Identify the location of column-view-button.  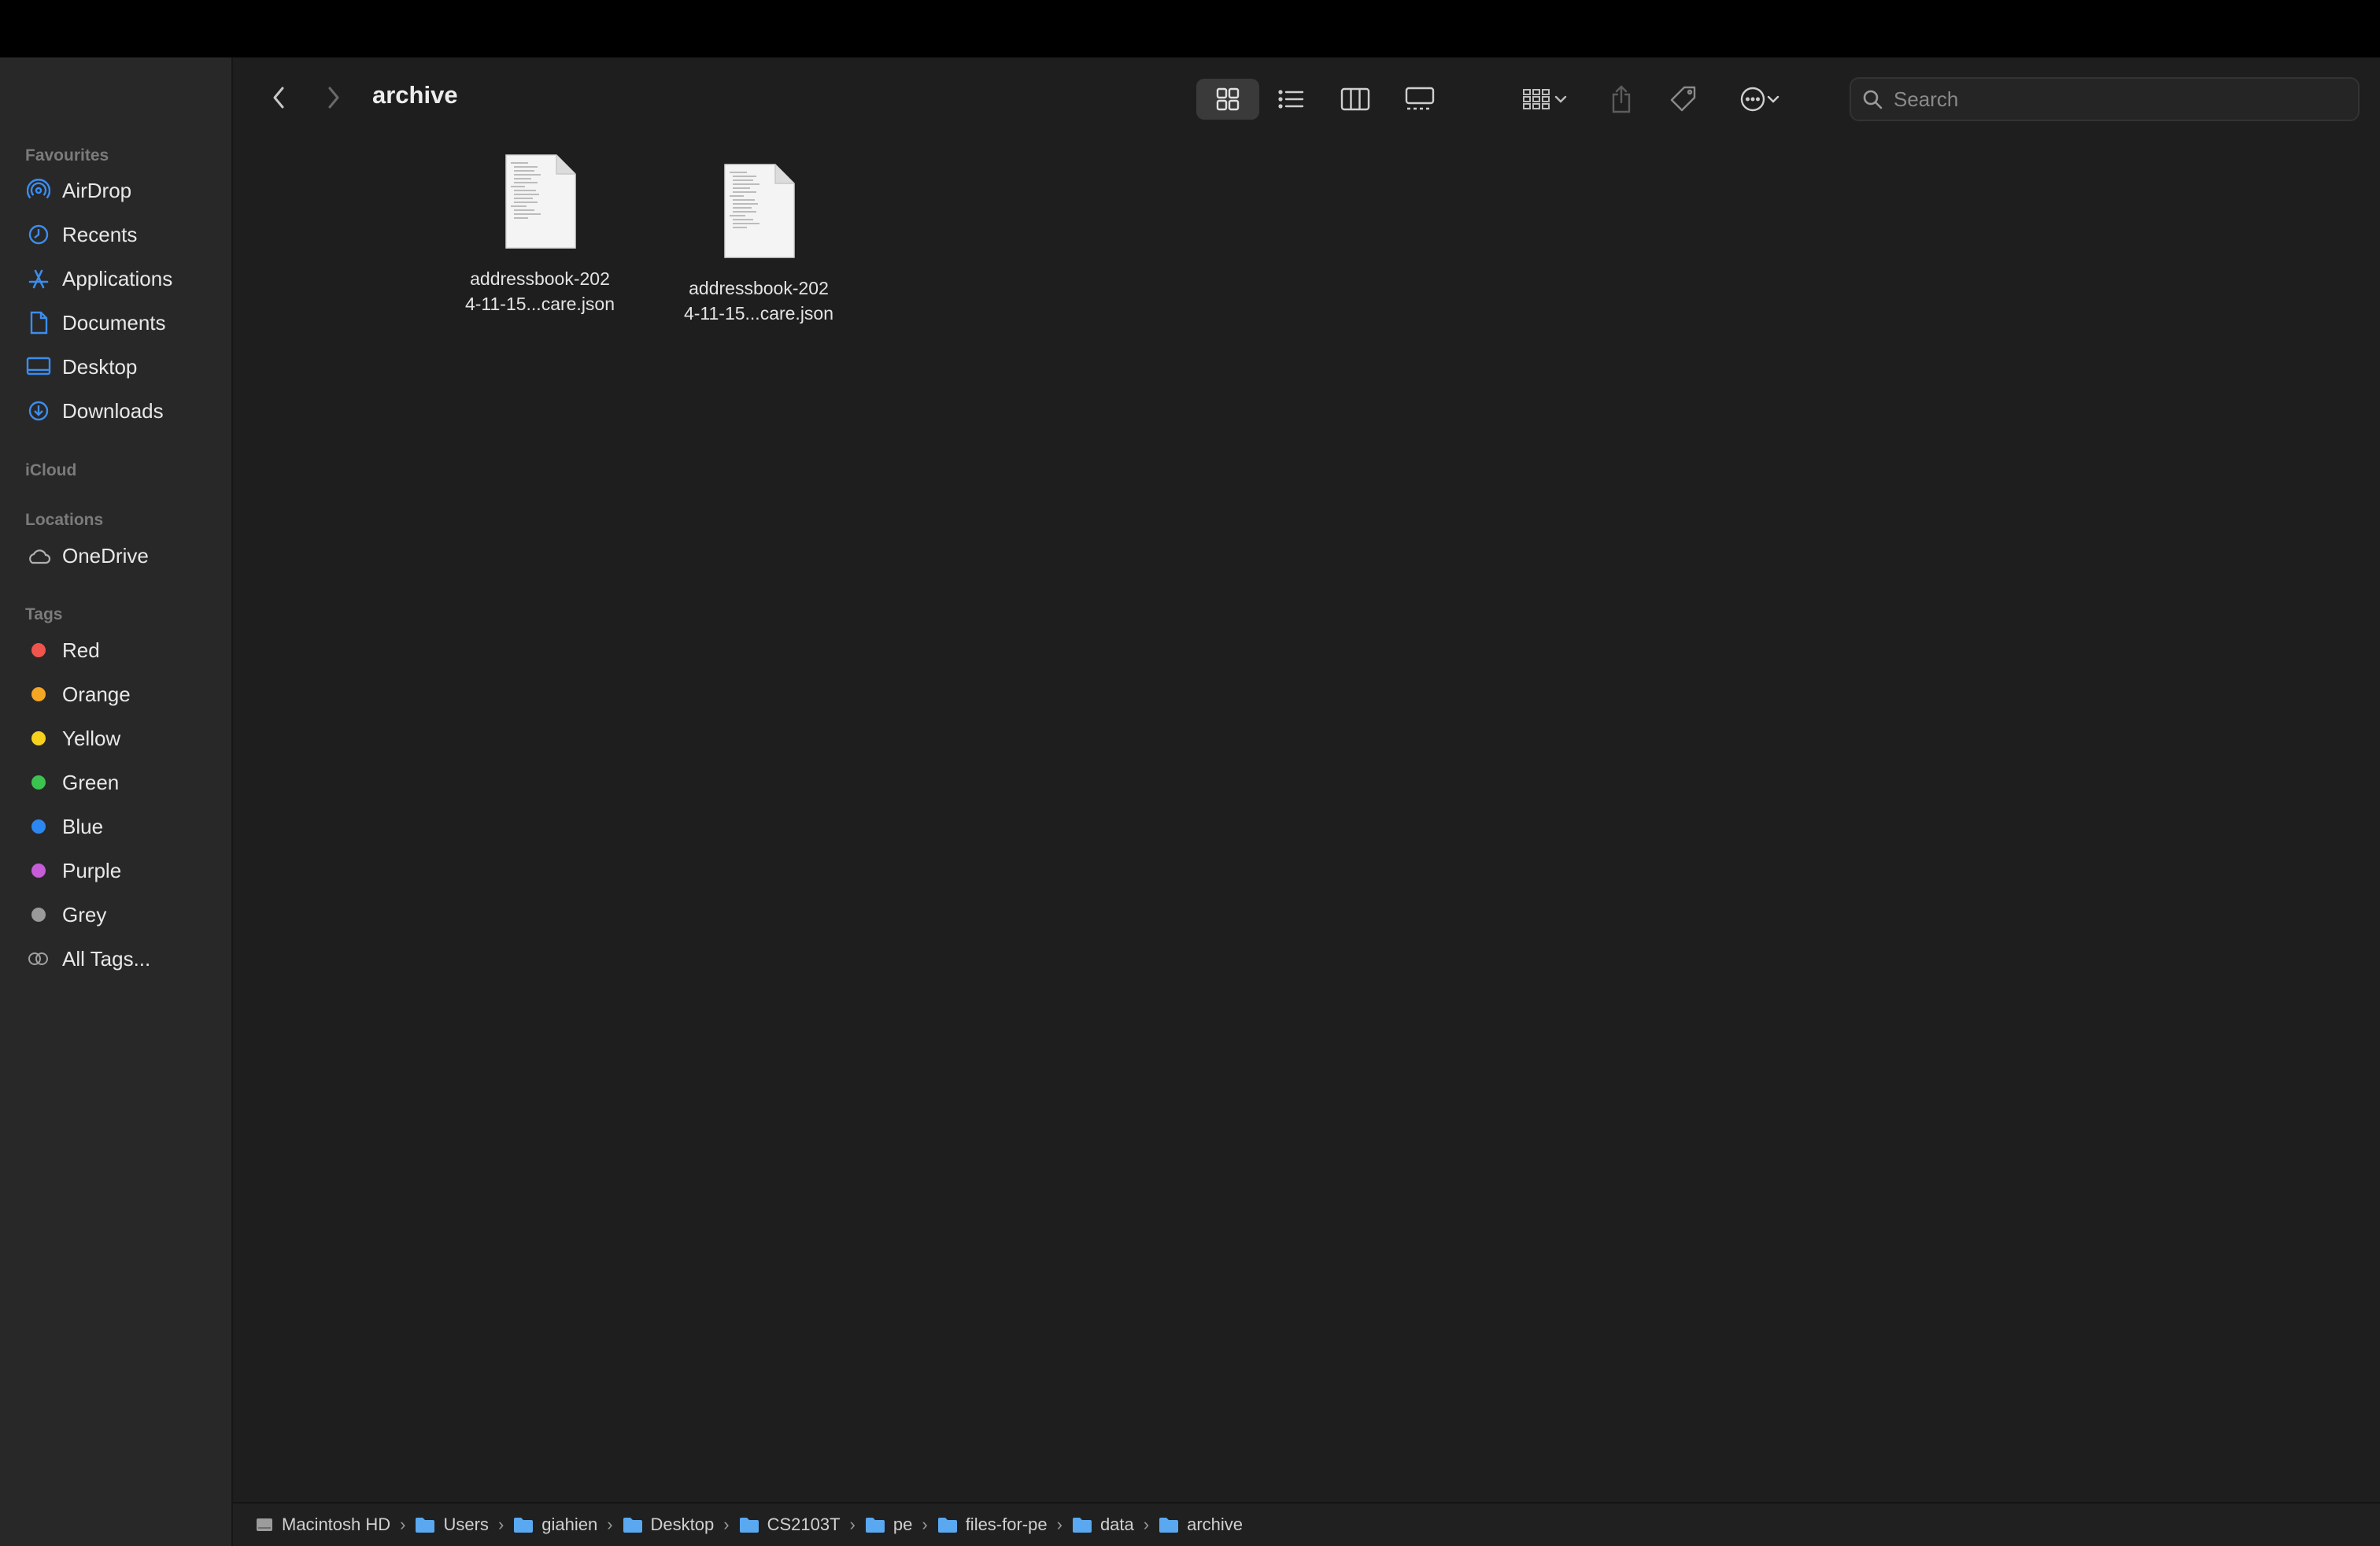
(1355, 99).